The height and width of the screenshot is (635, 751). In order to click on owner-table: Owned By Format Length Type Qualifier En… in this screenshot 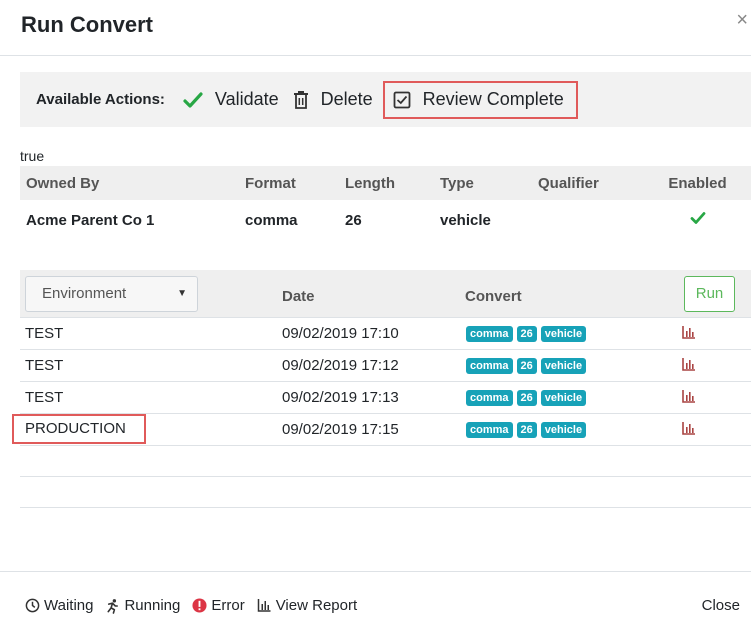, I will do `click(385, 203)`.